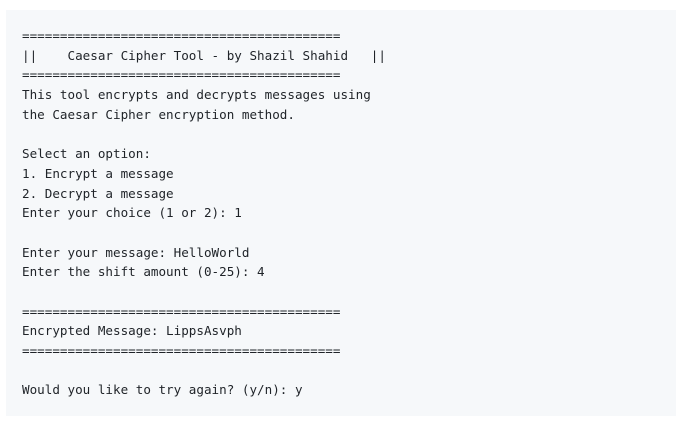 This screenshot has width=676, height=427. Describe the element at coordinates (98, 173) in the screenshot. I see `menu-option-encrypt: 1. Encrypt a message` at that location.